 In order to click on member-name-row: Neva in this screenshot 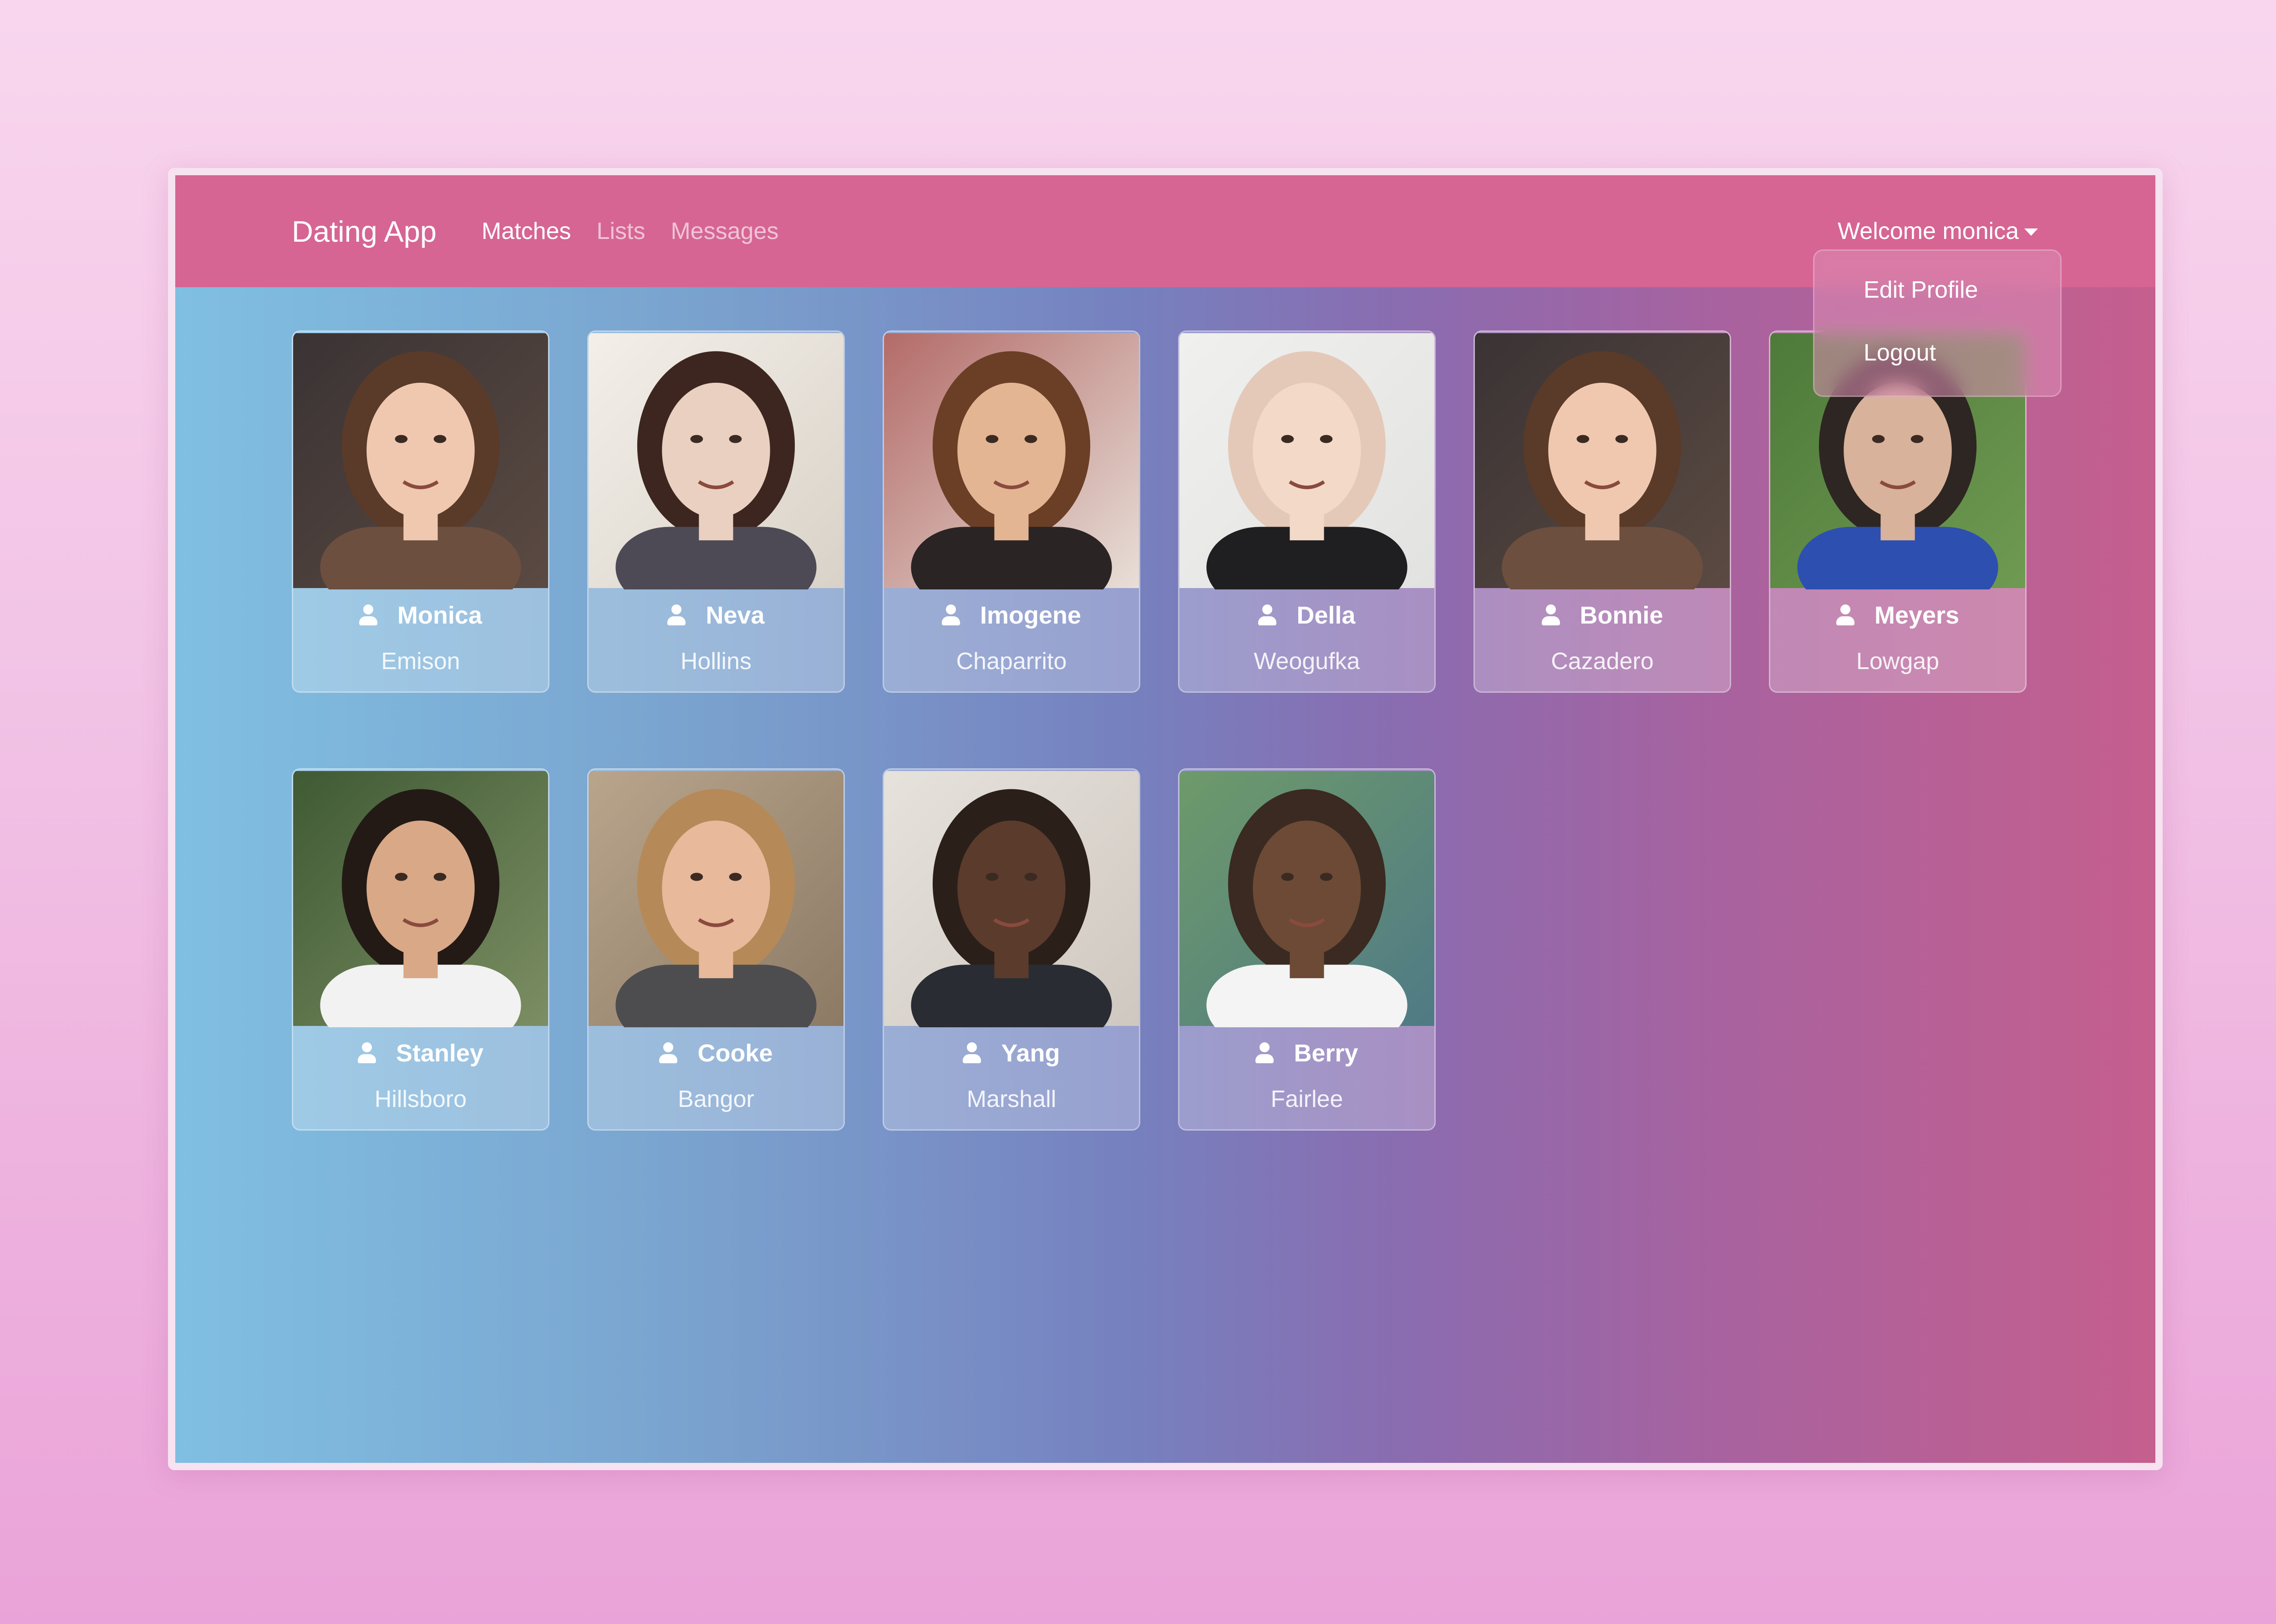, I will do `click(716, 615)`.